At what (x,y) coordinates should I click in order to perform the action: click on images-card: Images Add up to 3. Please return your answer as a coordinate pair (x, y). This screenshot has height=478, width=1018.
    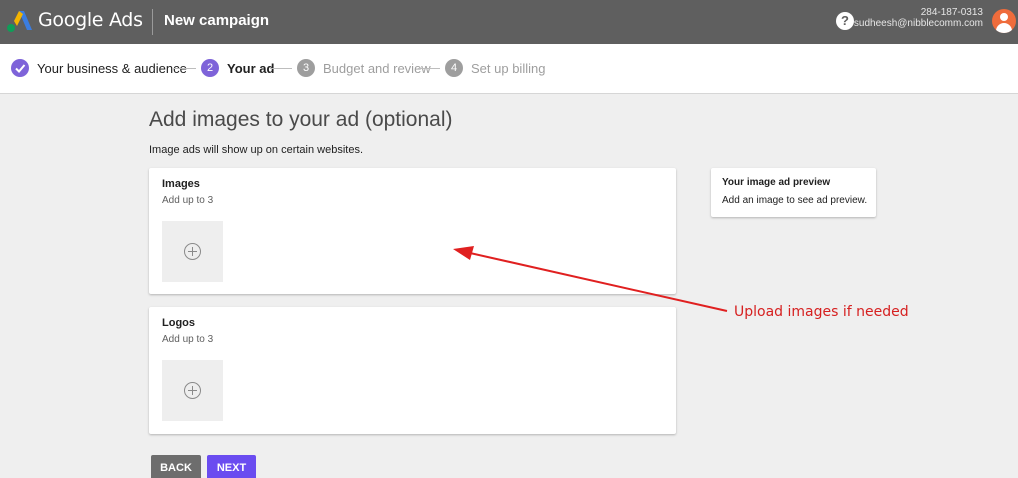
    Looking at the image, I should click on (412, 231).